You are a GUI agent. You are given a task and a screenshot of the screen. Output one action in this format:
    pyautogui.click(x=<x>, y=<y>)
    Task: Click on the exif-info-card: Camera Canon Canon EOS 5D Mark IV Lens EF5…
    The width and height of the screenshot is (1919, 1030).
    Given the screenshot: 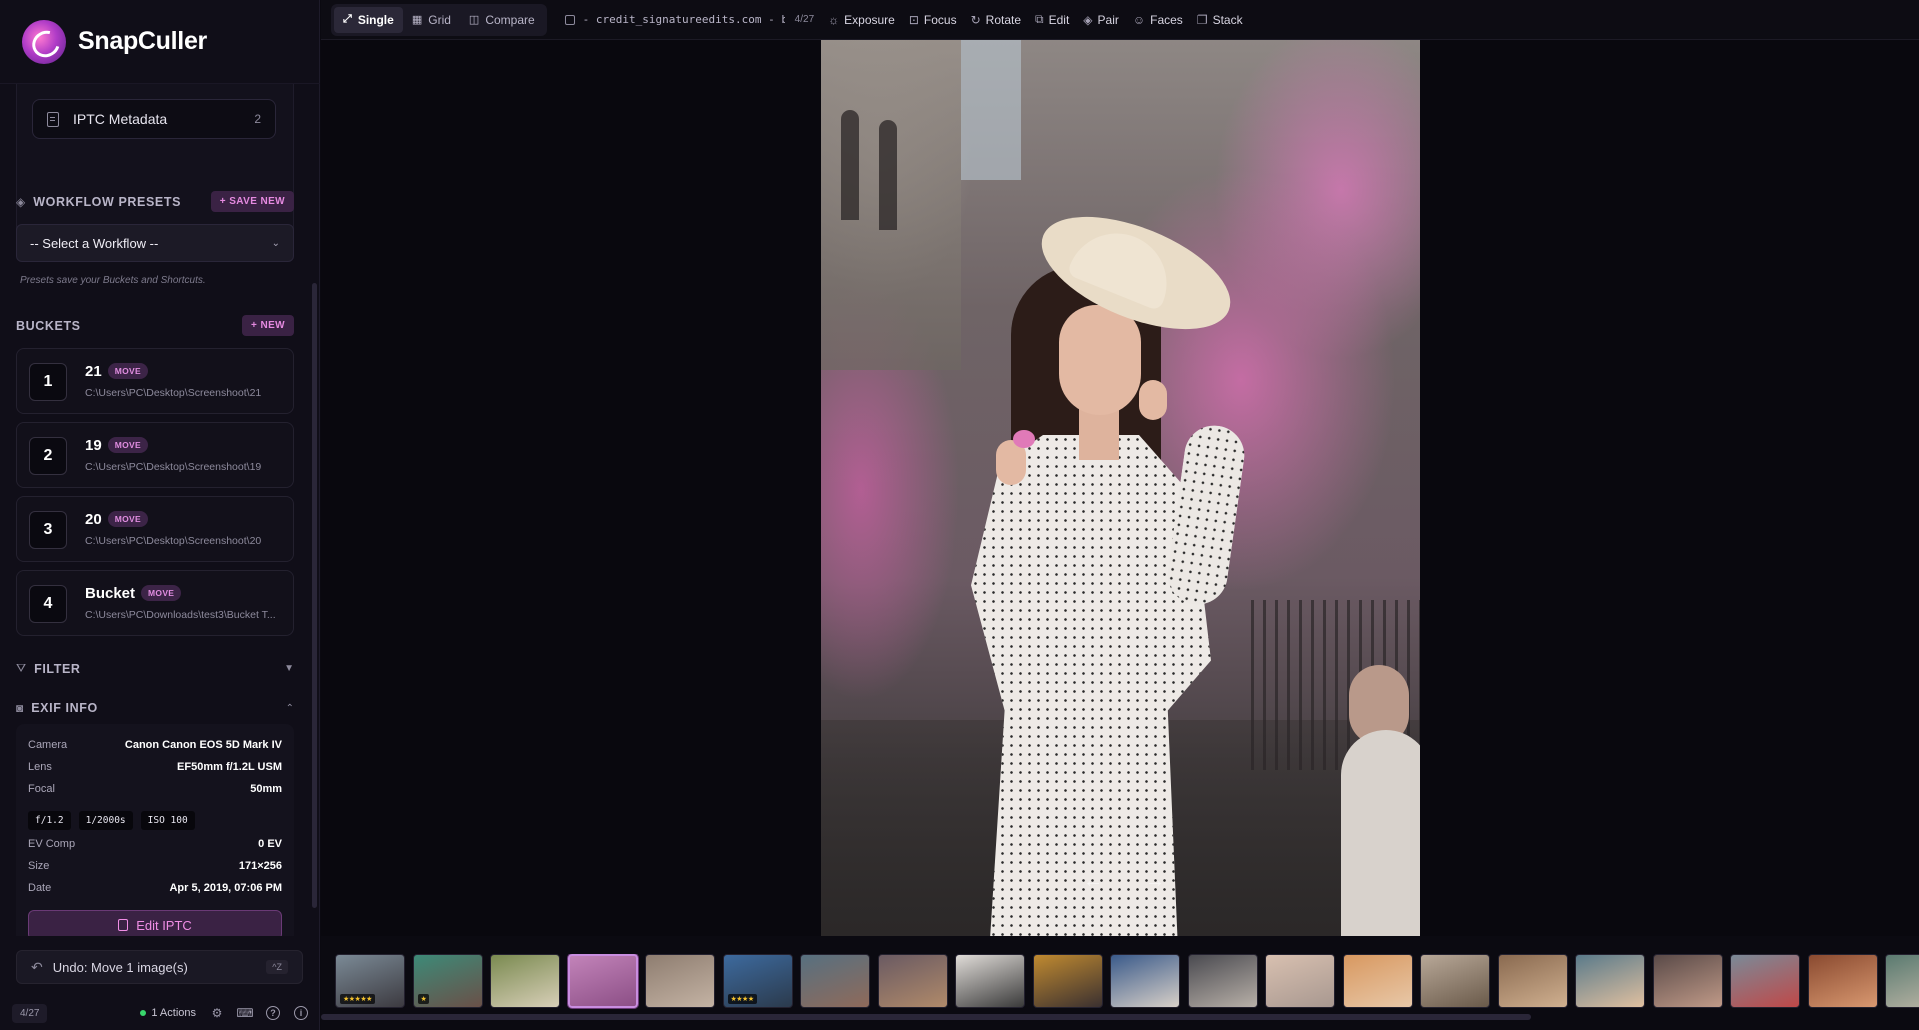 What is the action you would take?
    pyautogui.click(x=155, y=830)
    